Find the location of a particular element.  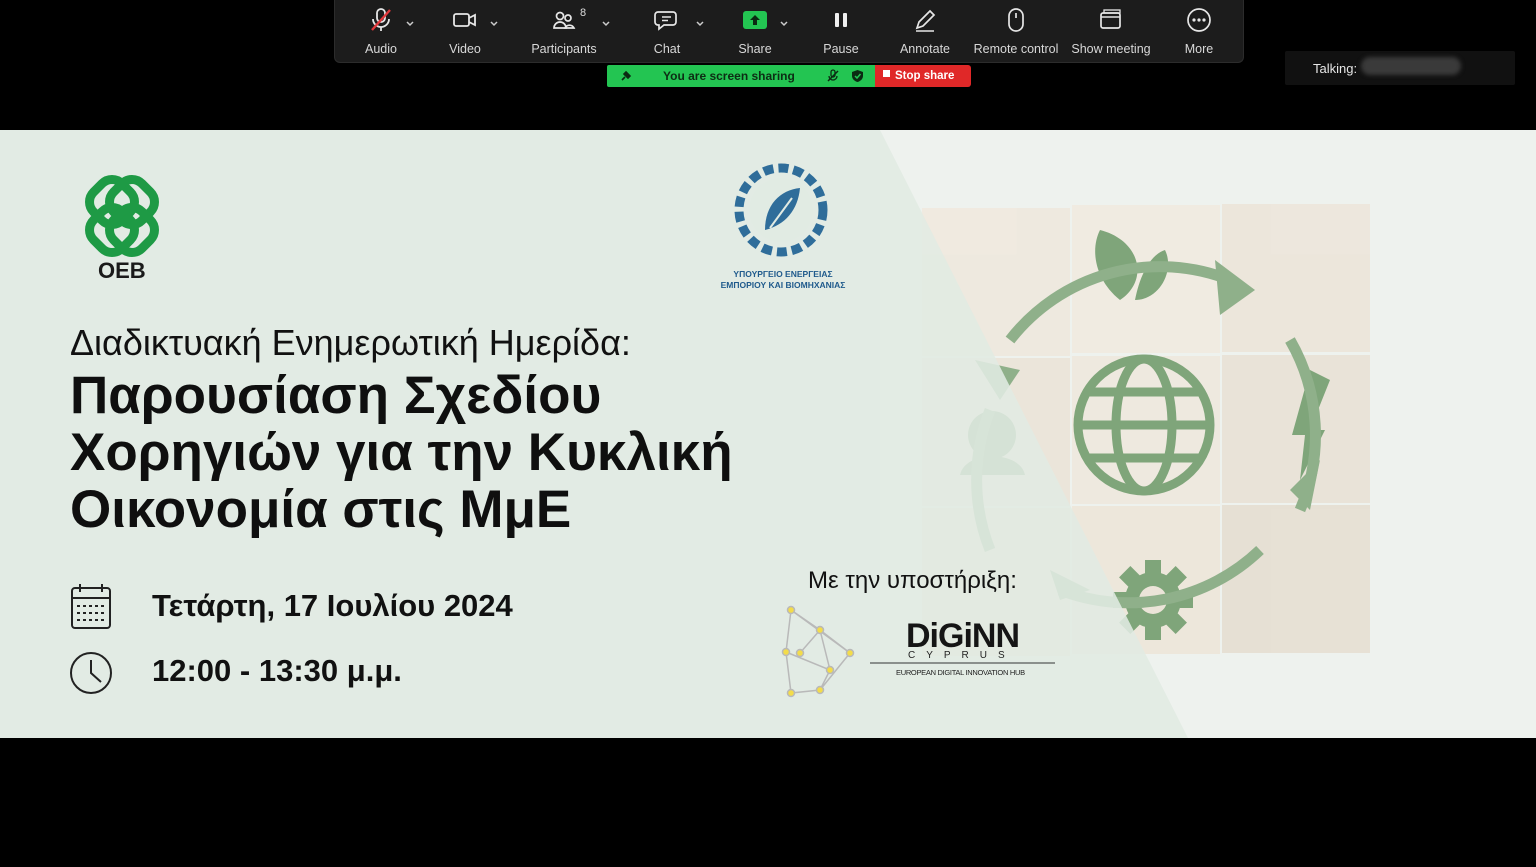

oeb-logo-text: OEB is located at coordinates (122, 270).